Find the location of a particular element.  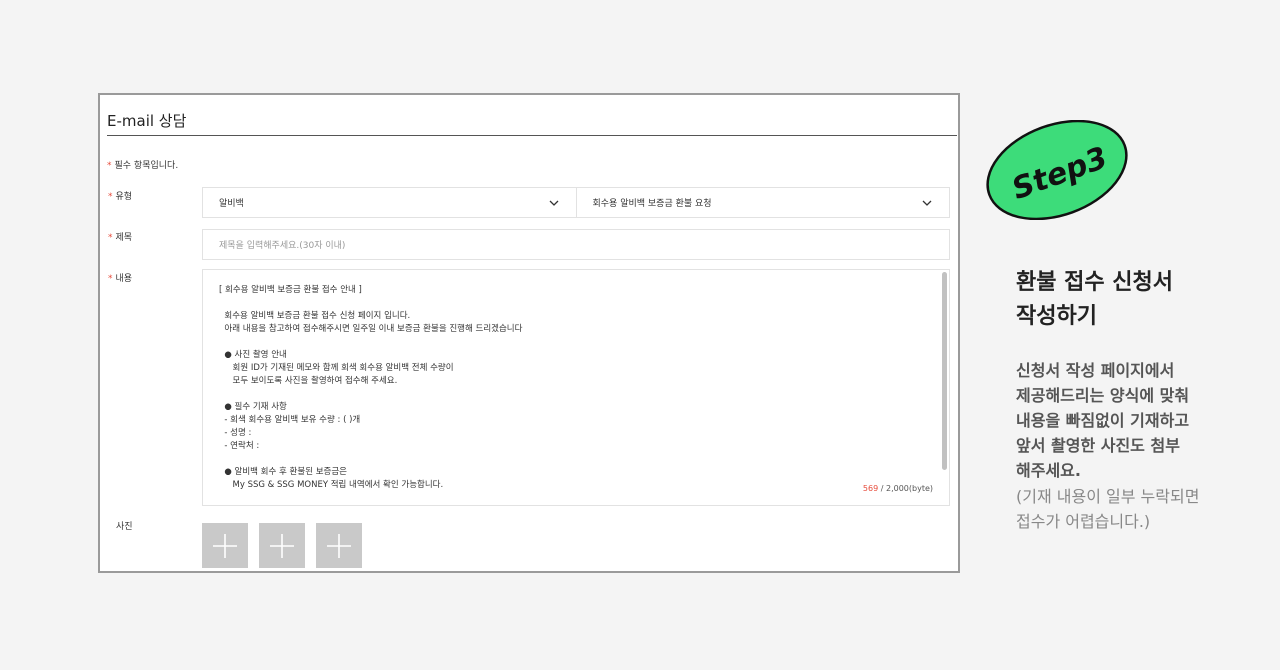

side-desc-line: 앞서 촬영한 사진도 첨부 is located at coordinates (1098, 445).